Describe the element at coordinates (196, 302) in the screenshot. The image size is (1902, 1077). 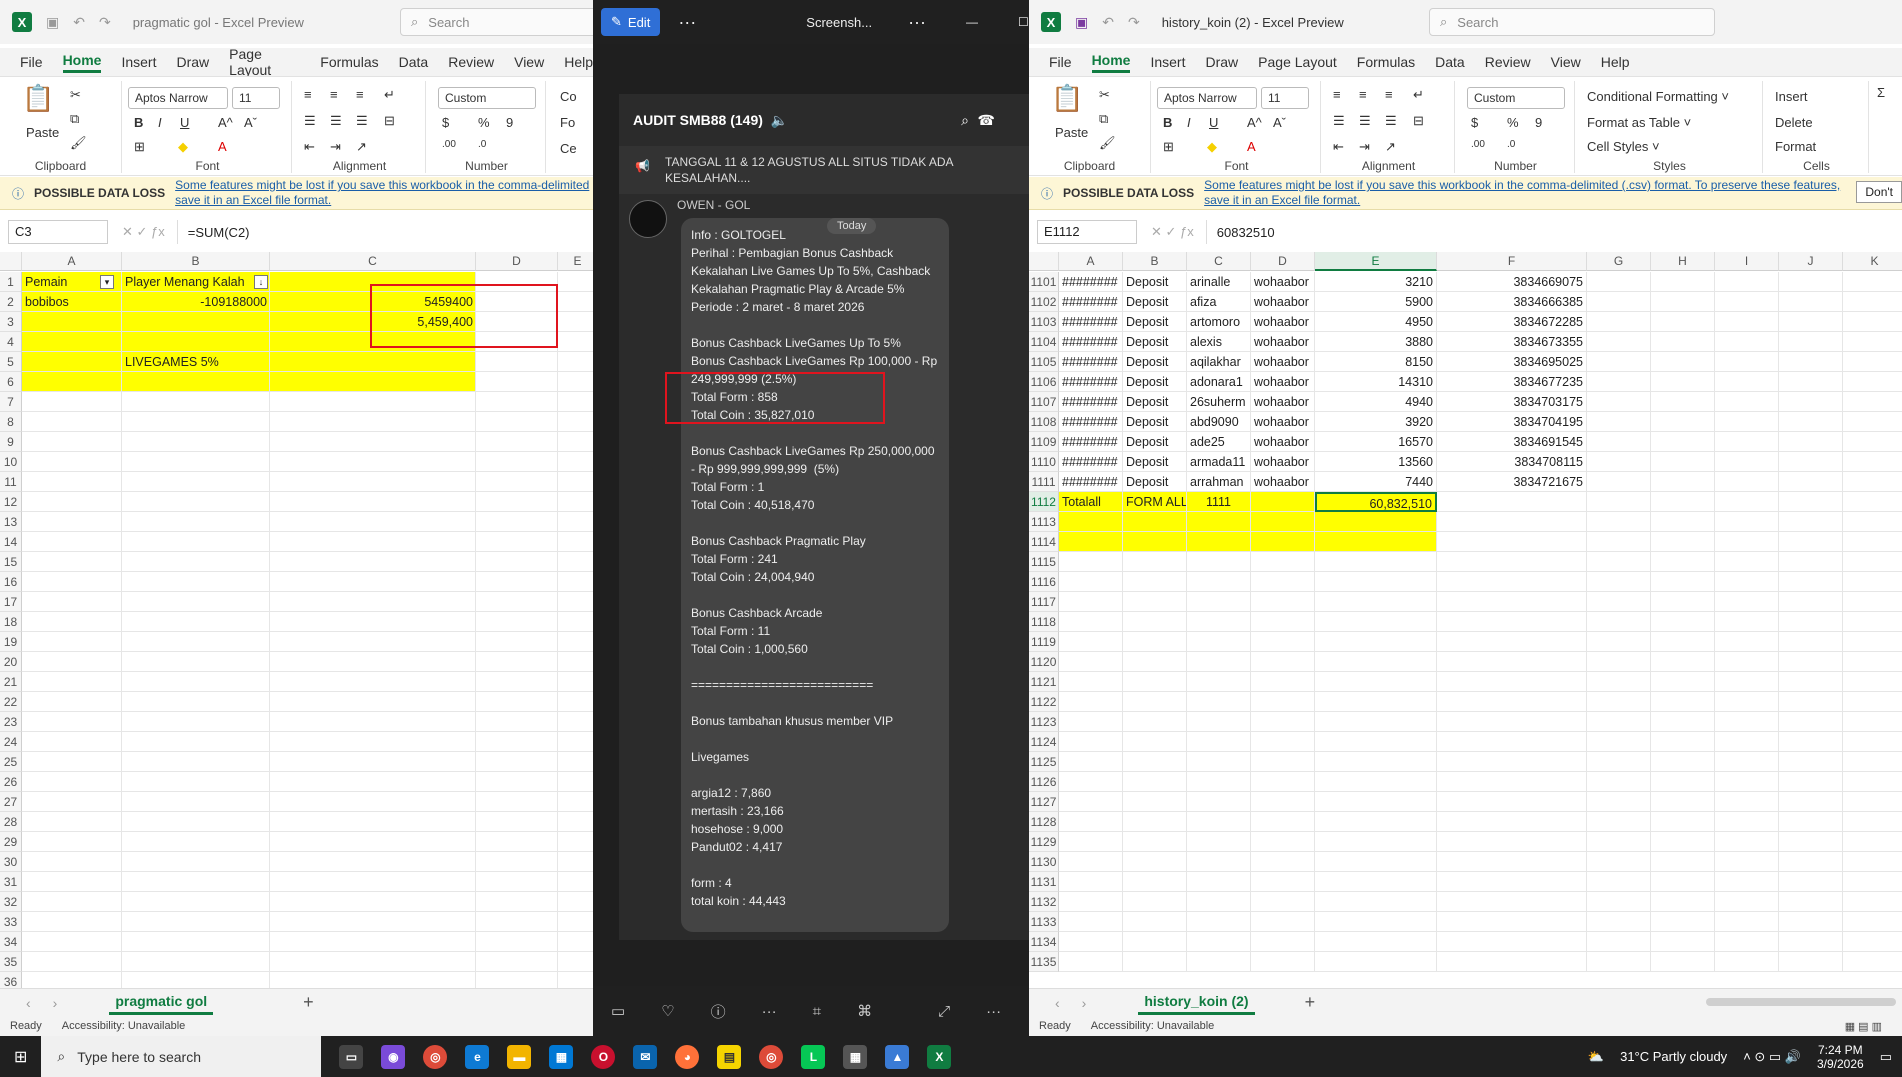
I see `cell-b2: -109188000` at that location.